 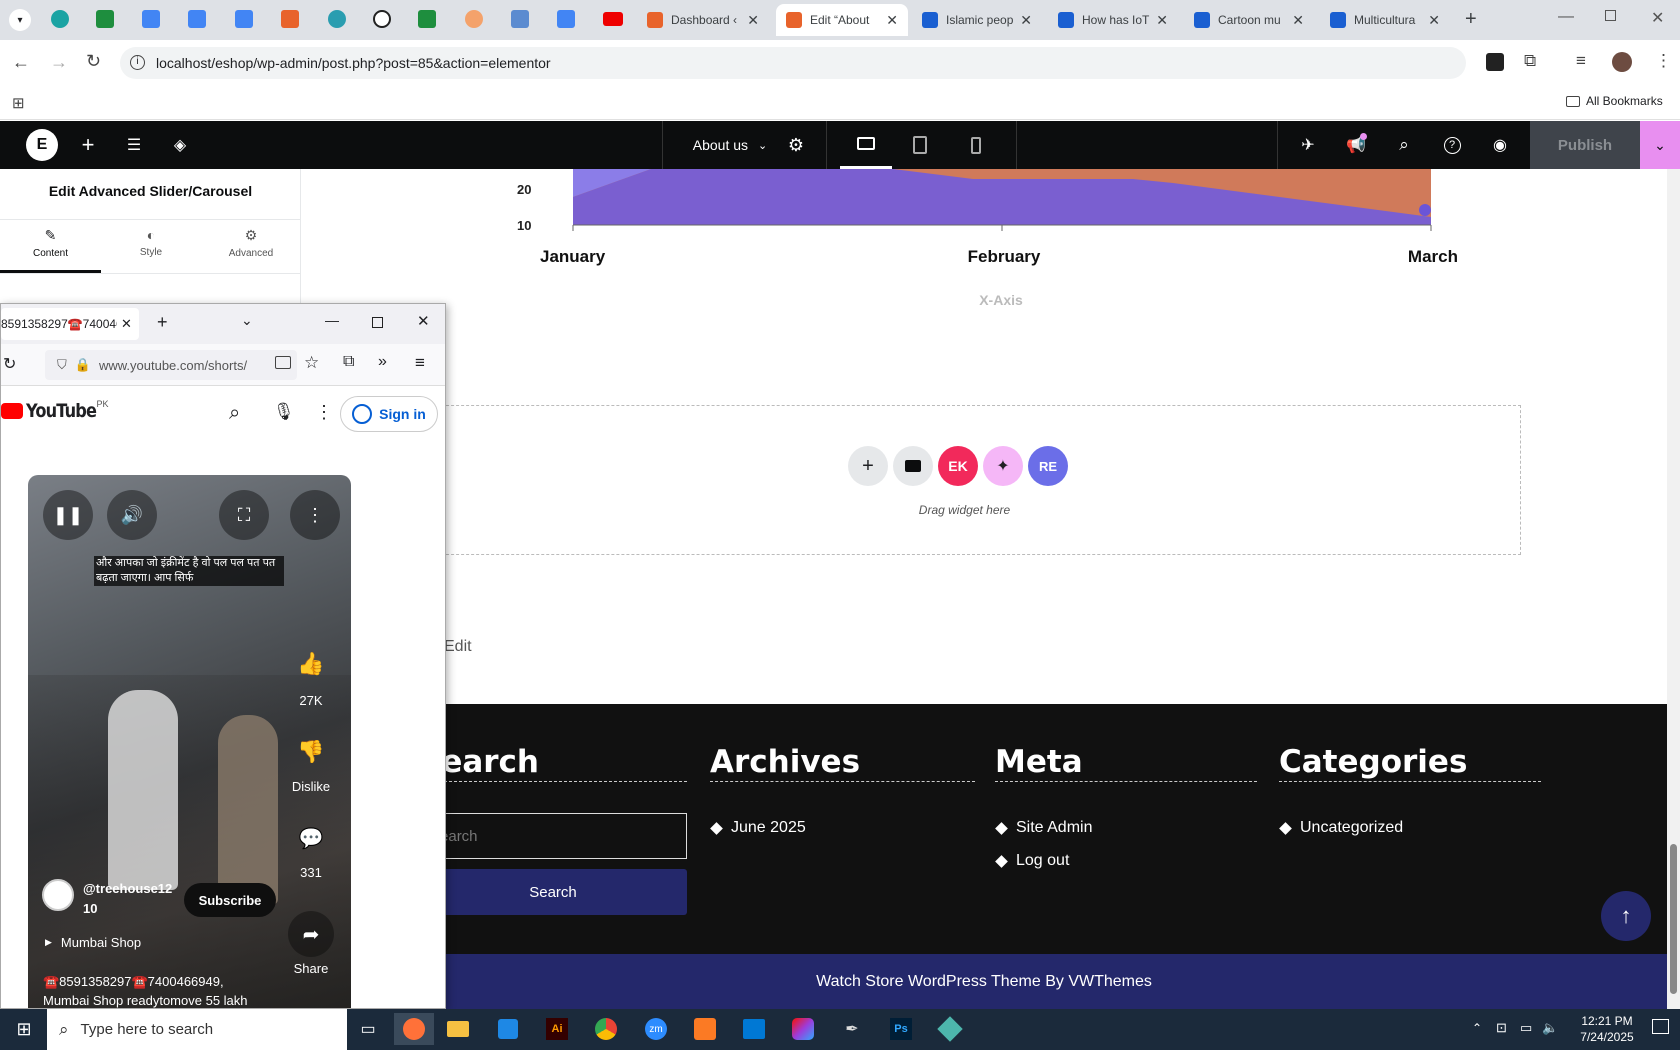 I want to click on volume-button: 🔊, so click(x=132, y=515).